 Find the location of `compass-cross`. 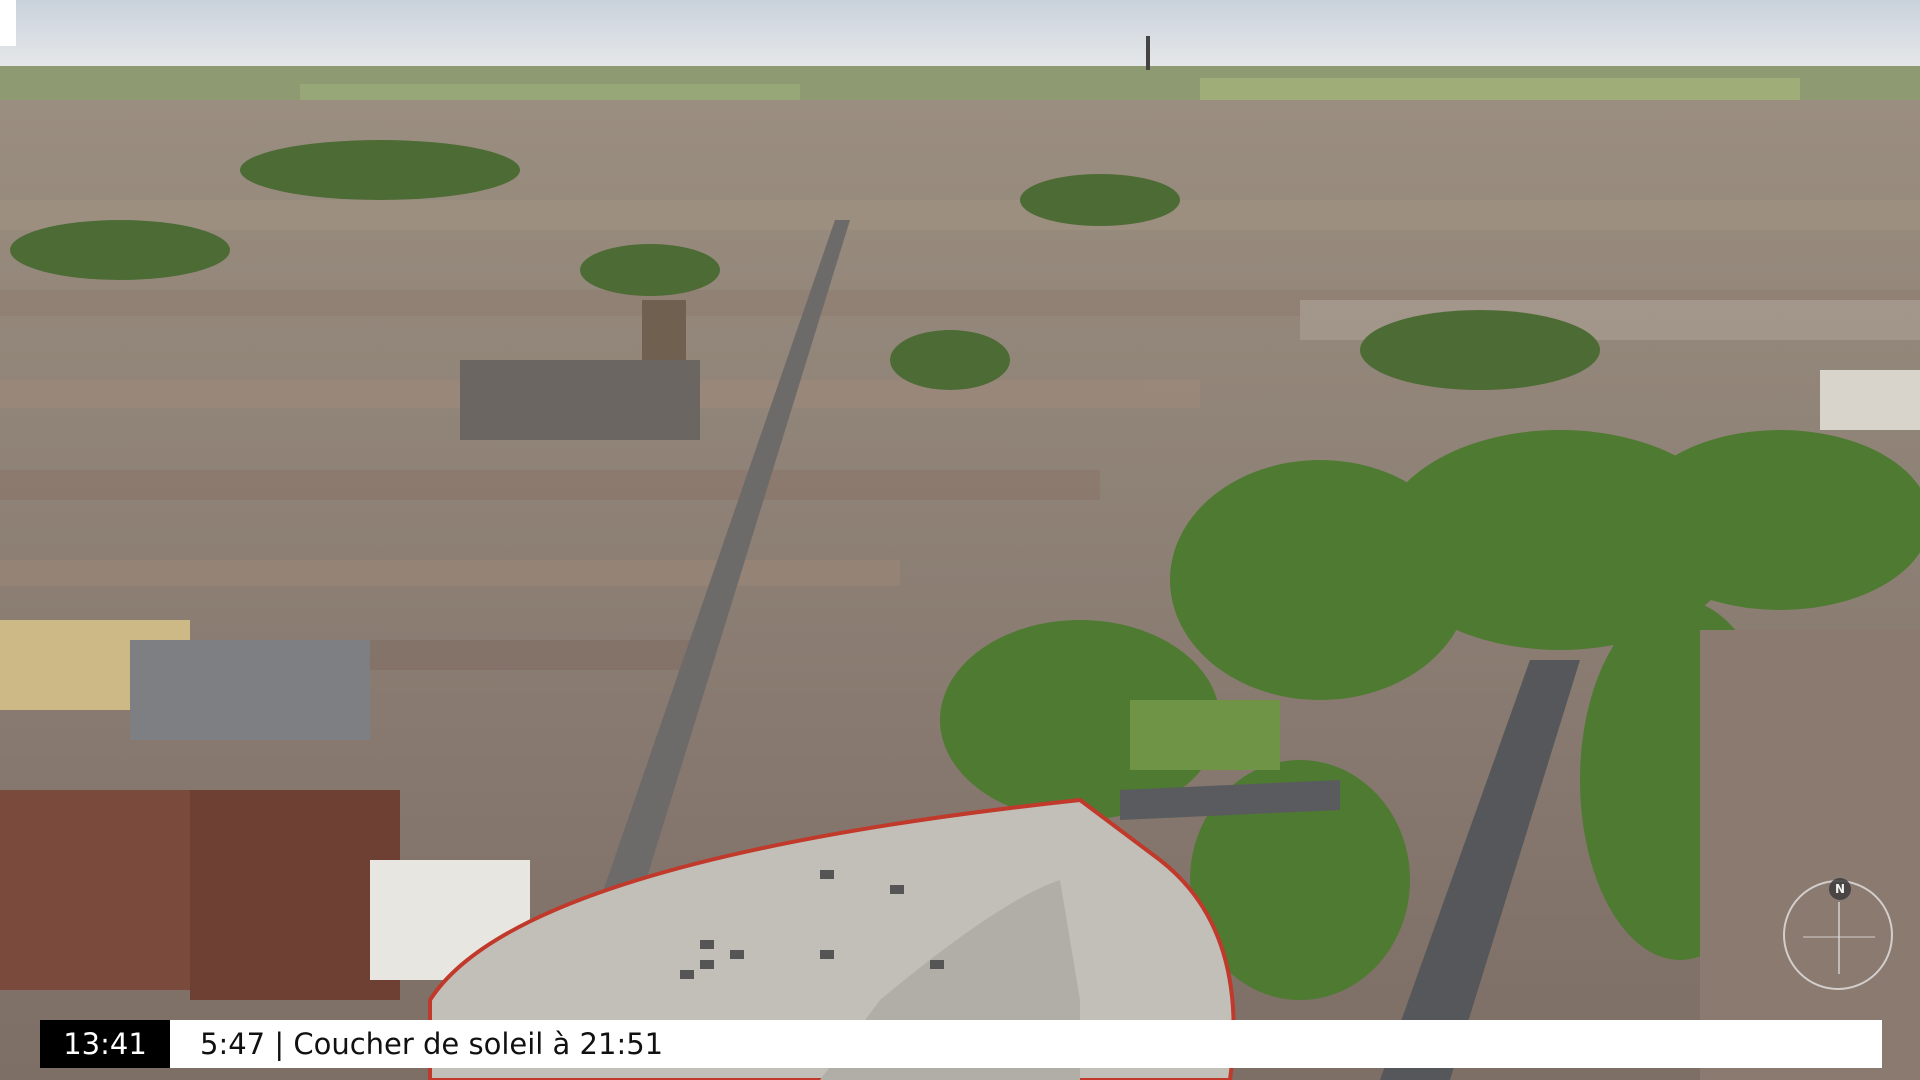

compass-cross is located at coordinates (1839, 937).